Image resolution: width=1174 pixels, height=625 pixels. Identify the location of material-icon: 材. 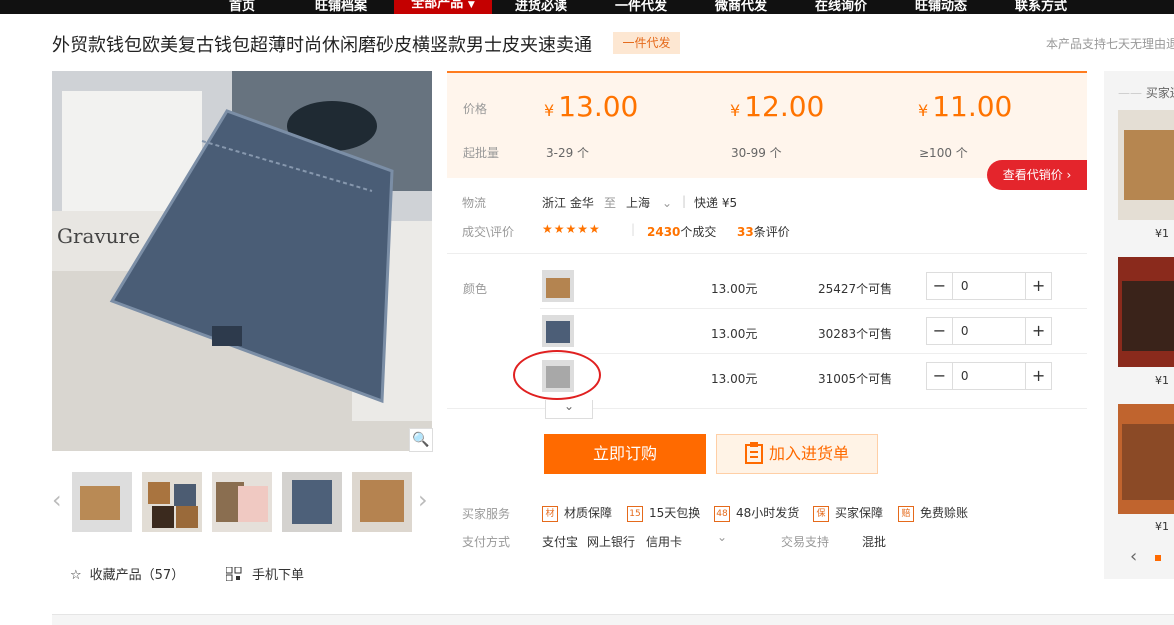
(550, 513).